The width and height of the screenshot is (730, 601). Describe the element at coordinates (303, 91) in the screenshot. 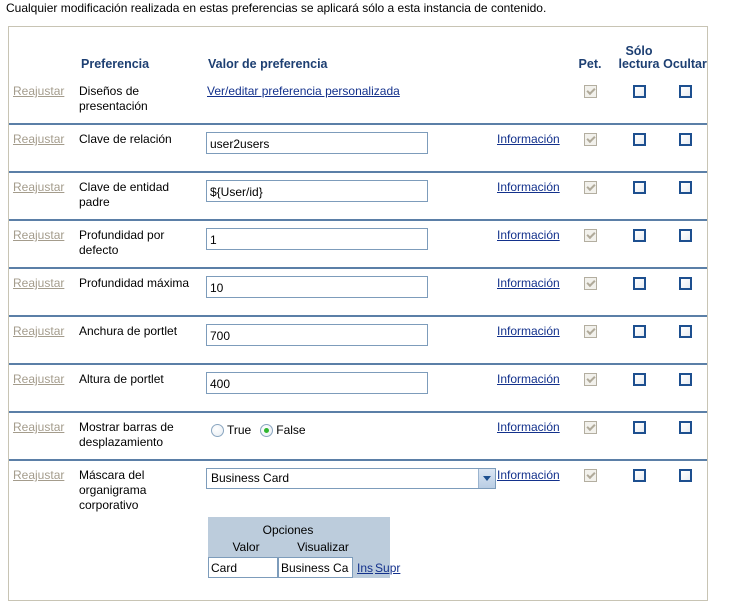

I see `edit-custom-preference-link: Ver/editar preferencia personalizada` at that location.